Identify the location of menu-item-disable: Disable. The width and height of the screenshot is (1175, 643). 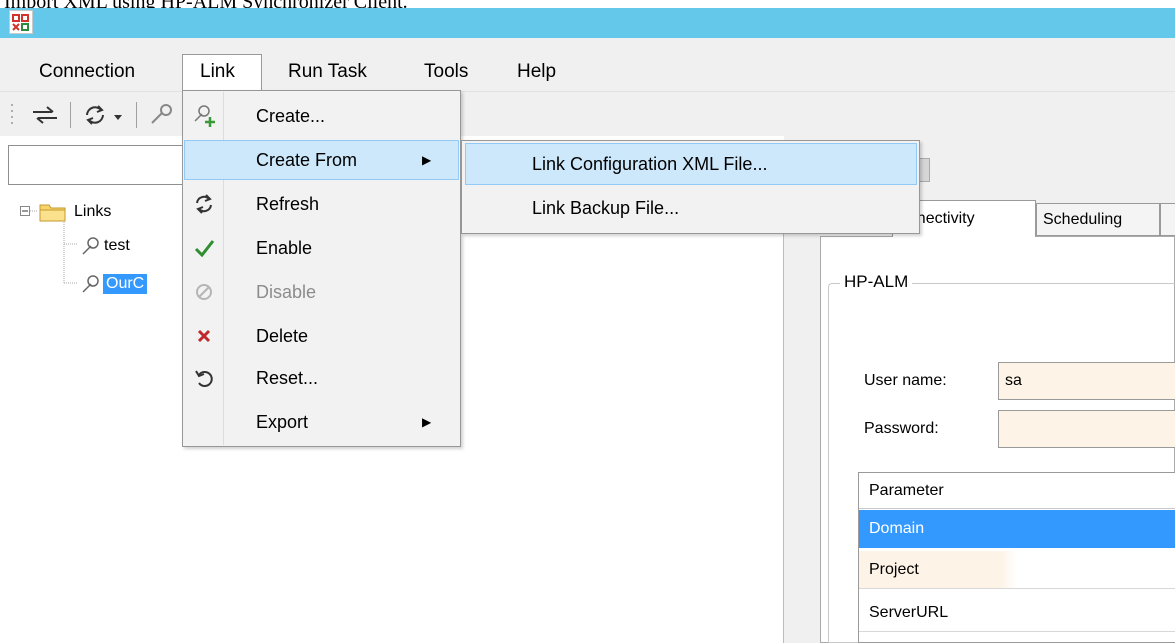
(321, 292).